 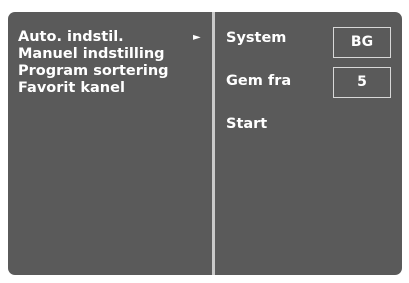 I want to click on system-label: System, so click(x=256, y=38).